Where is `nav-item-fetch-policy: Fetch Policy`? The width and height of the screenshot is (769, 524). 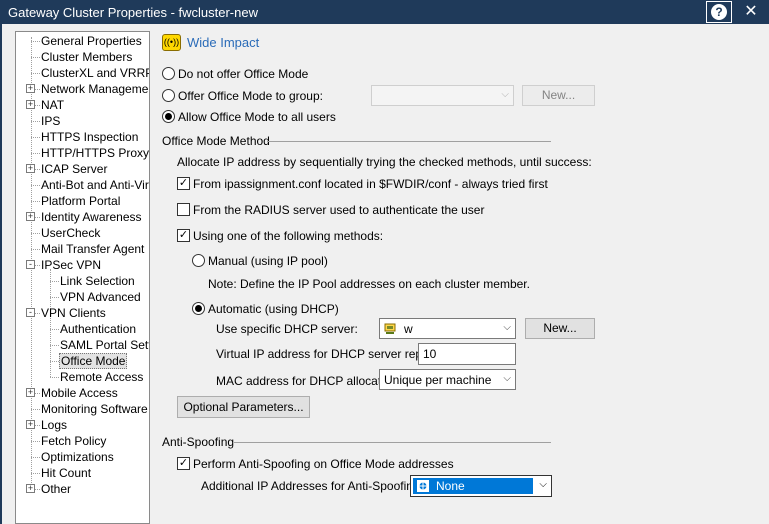 nav-item-fetch-policy: Fetch Policy is located at coordinates (73, 441).